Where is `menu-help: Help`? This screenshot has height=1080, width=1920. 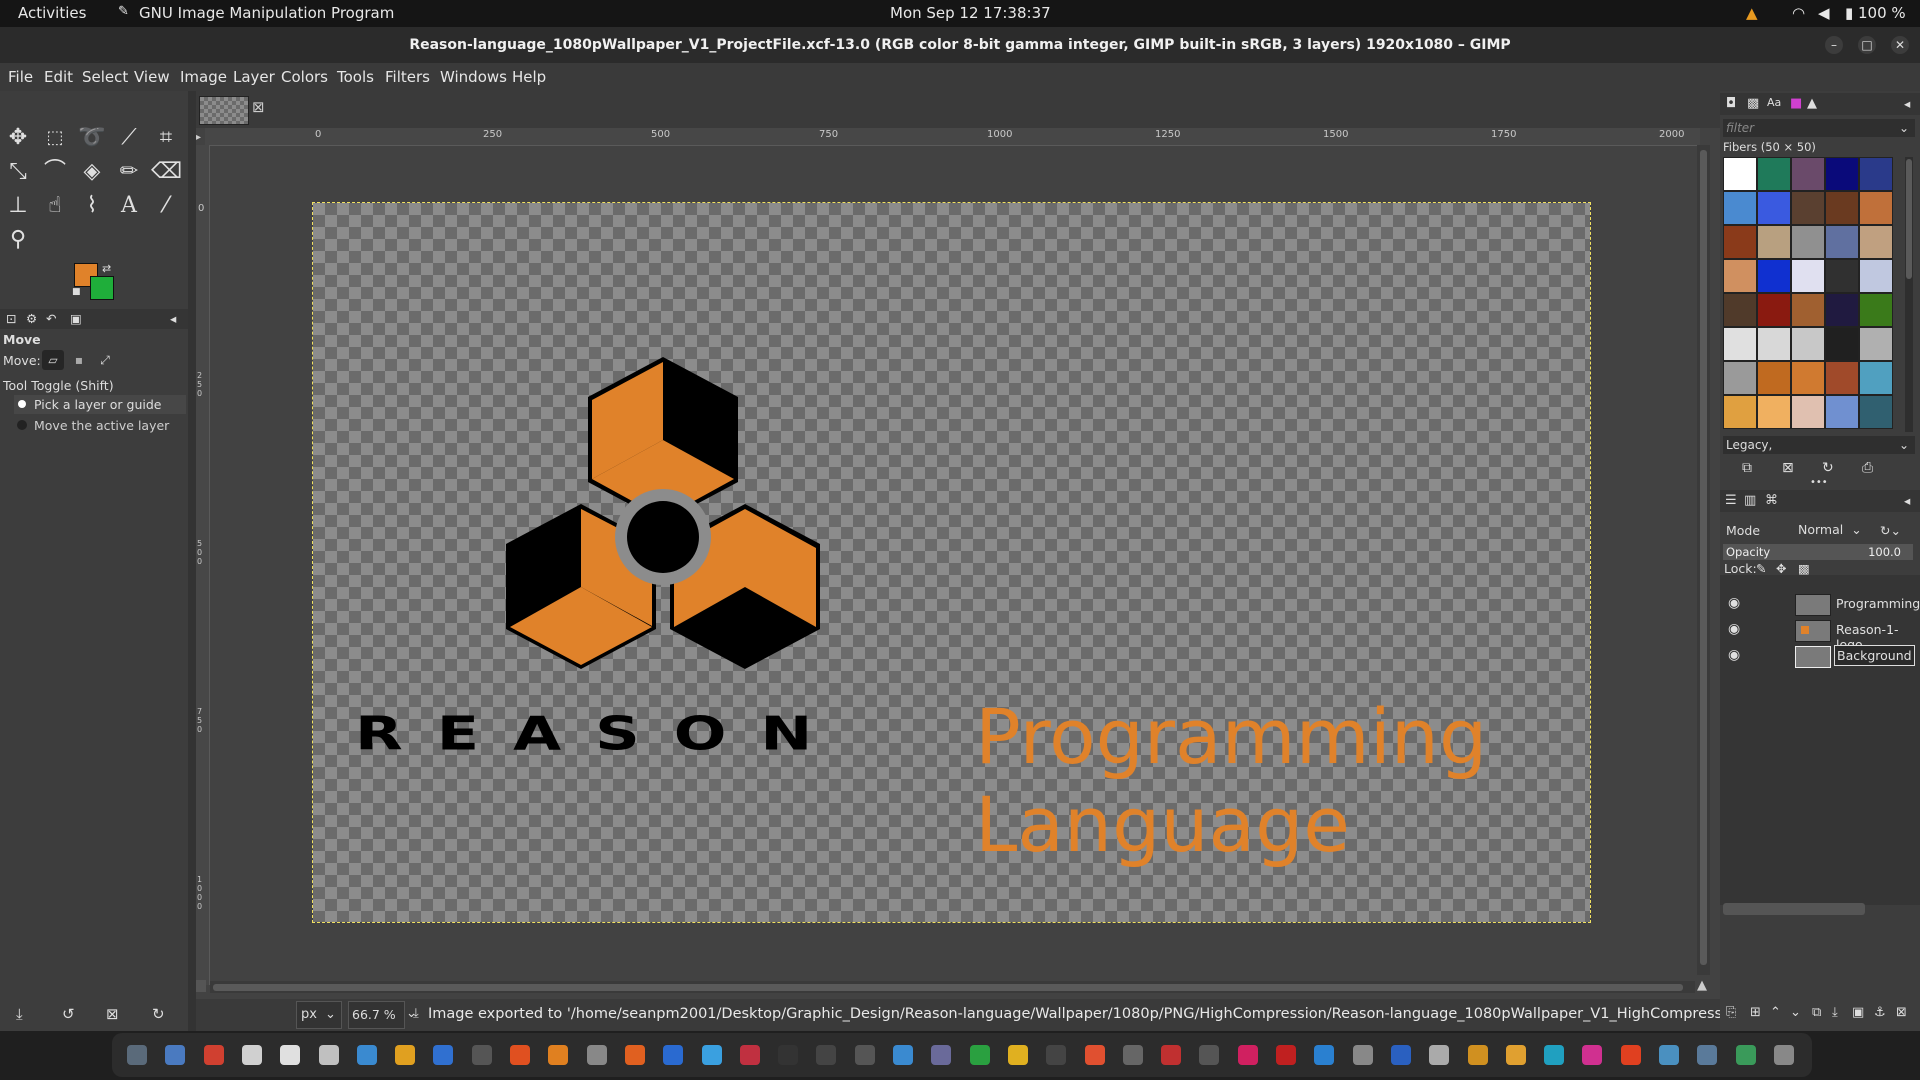
menu-help: Help is located at coordinates (529, 77).